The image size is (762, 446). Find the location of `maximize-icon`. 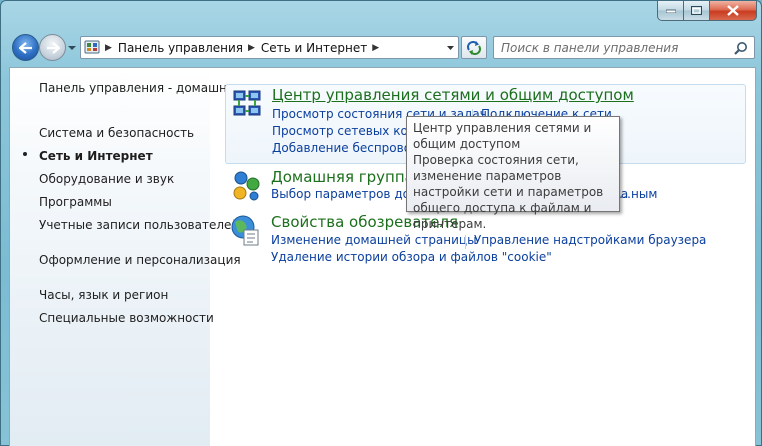

maximize-icon is located at coordinates (696, 10).